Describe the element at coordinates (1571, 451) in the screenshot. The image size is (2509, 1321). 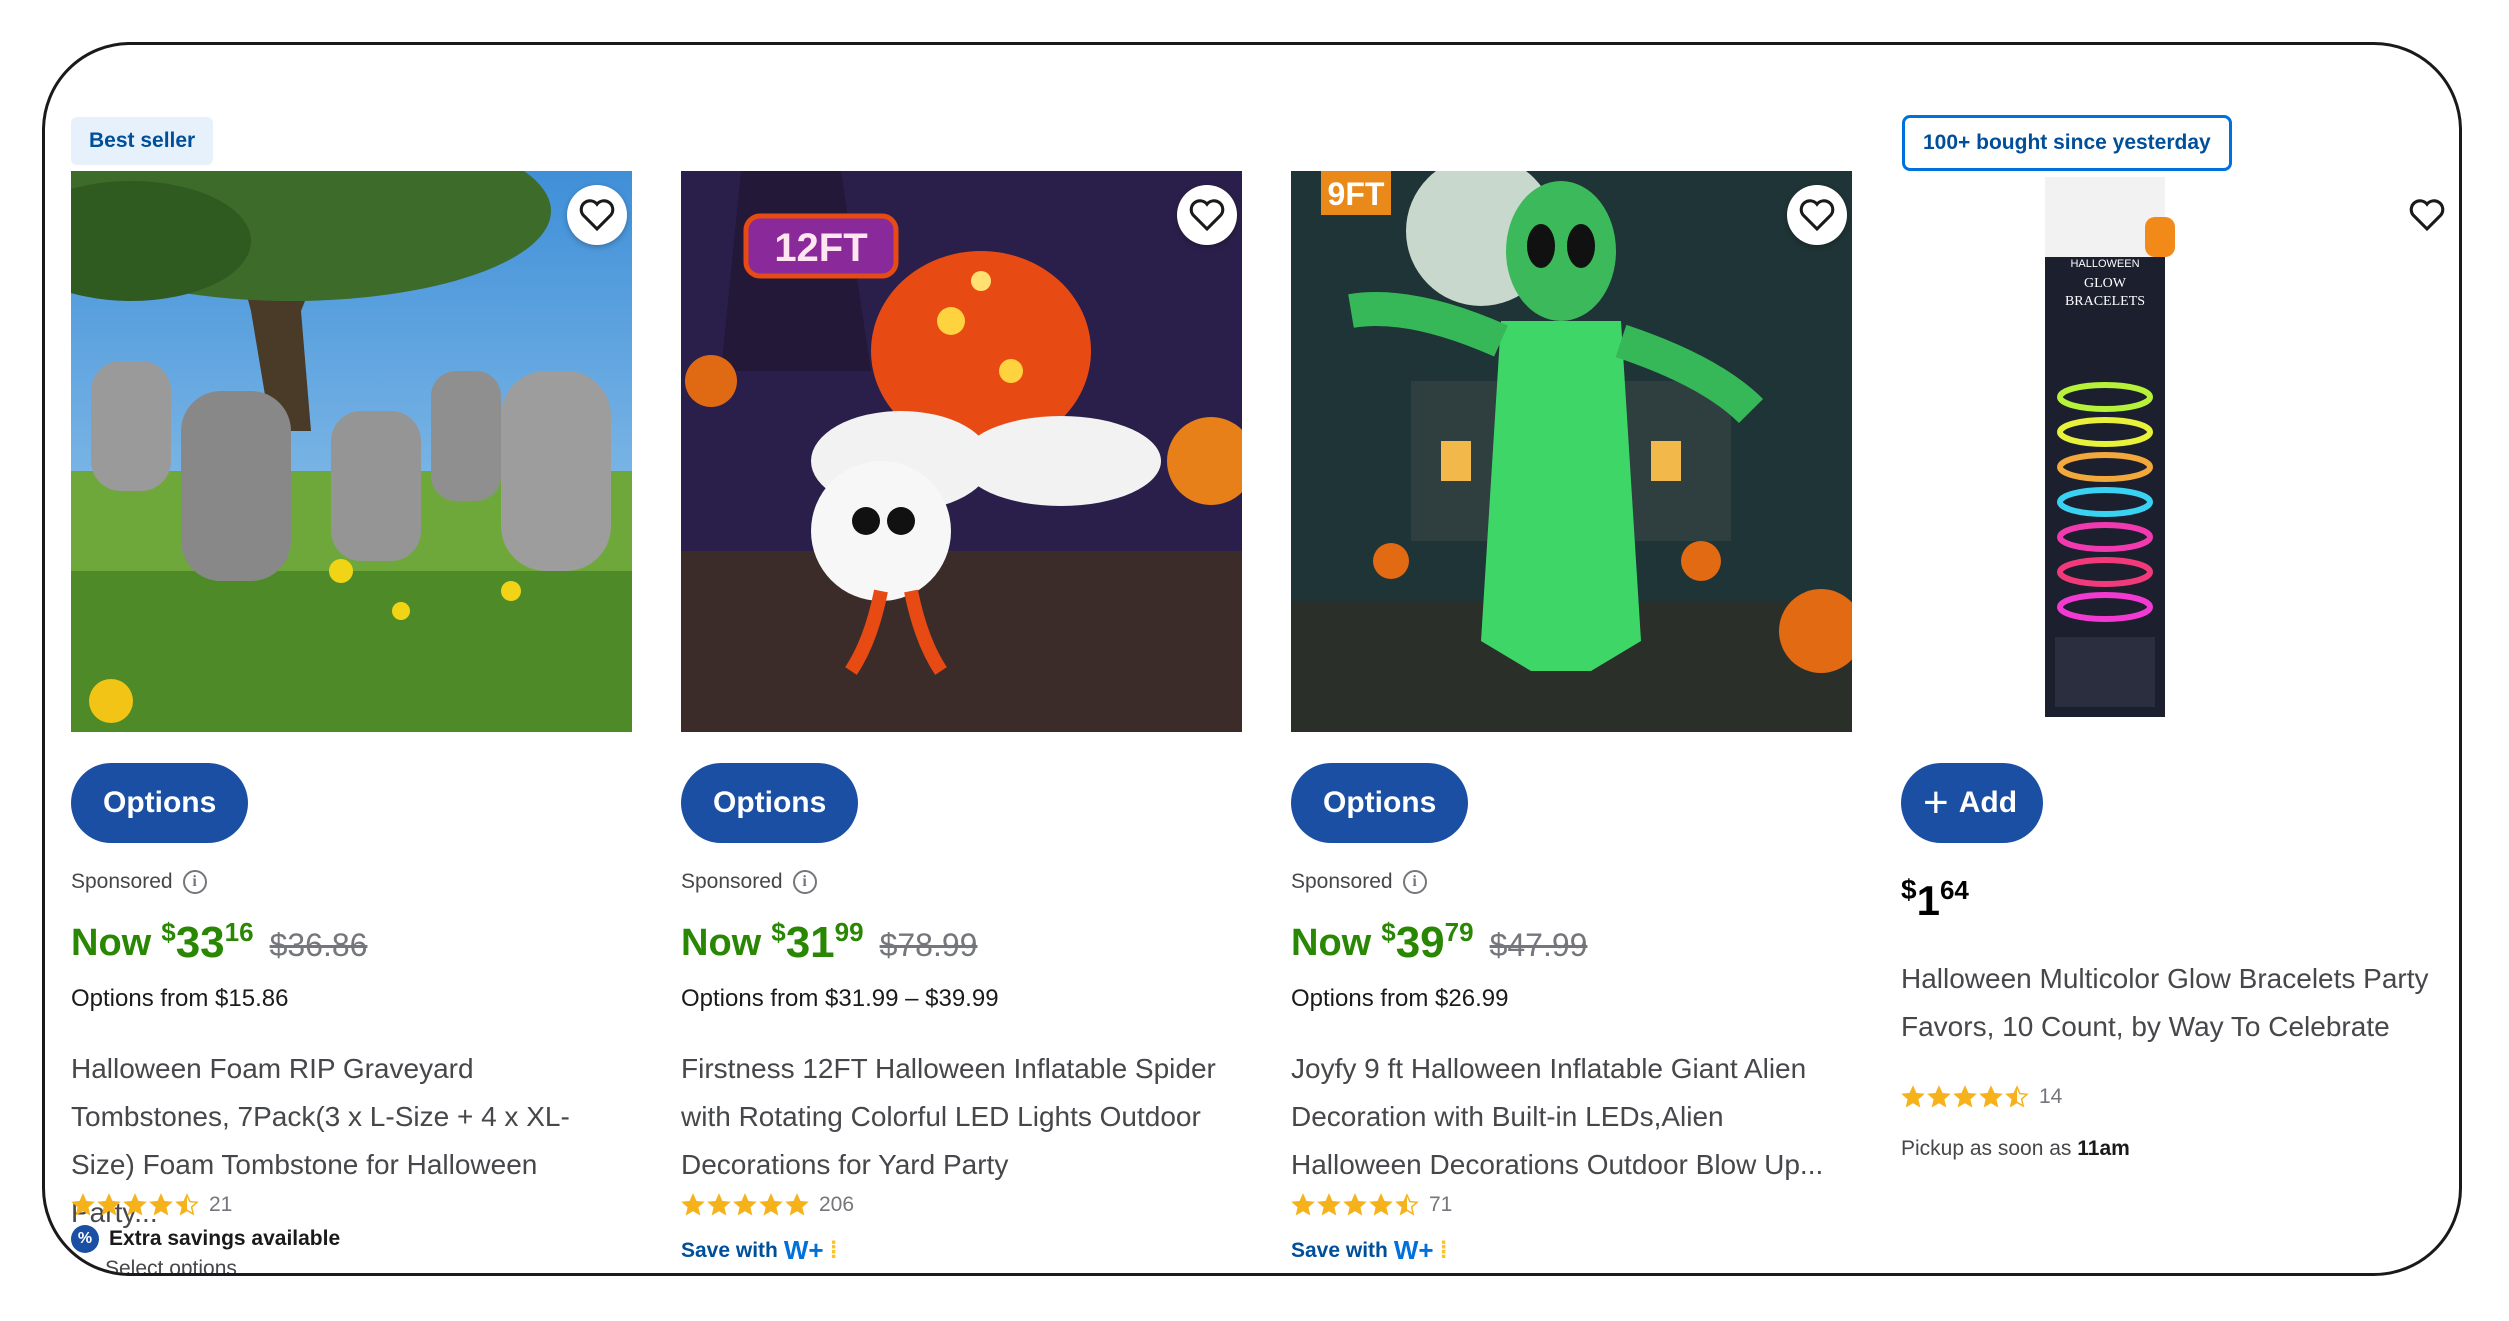
I see `product-image-alien: 9FT` at that location.